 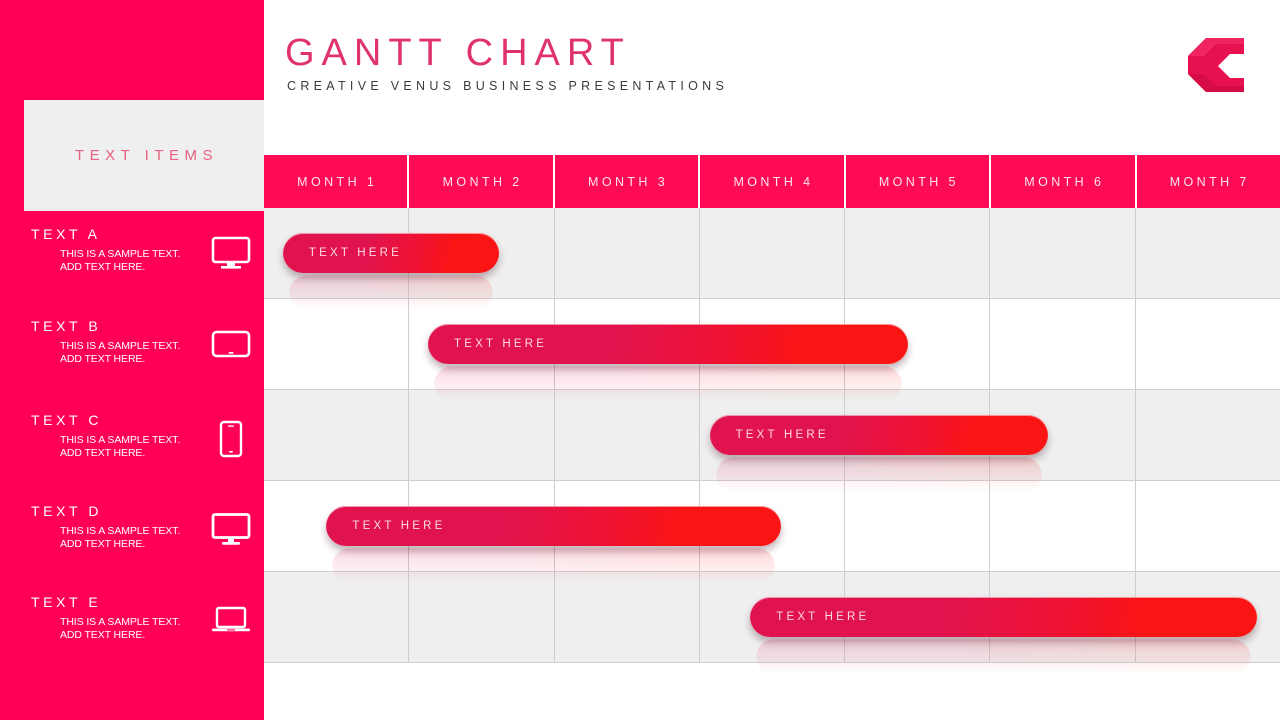 I want to click on gantt-month-label: MONTH 2, so click(x=482, y=181).